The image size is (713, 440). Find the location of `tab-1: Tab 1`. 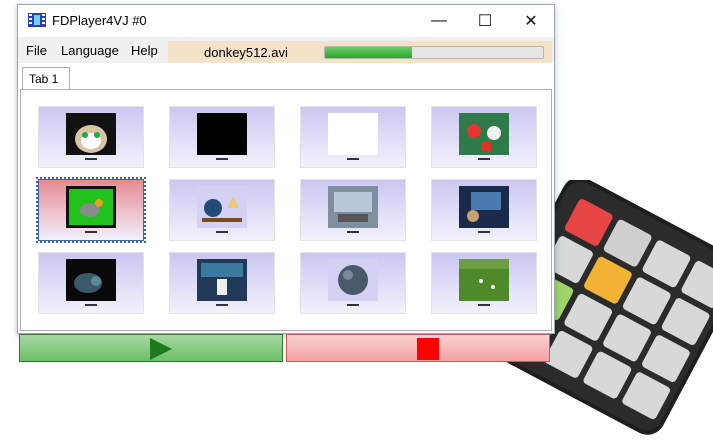

tab-1: Tab 1 is located at coordinates (46, 78).